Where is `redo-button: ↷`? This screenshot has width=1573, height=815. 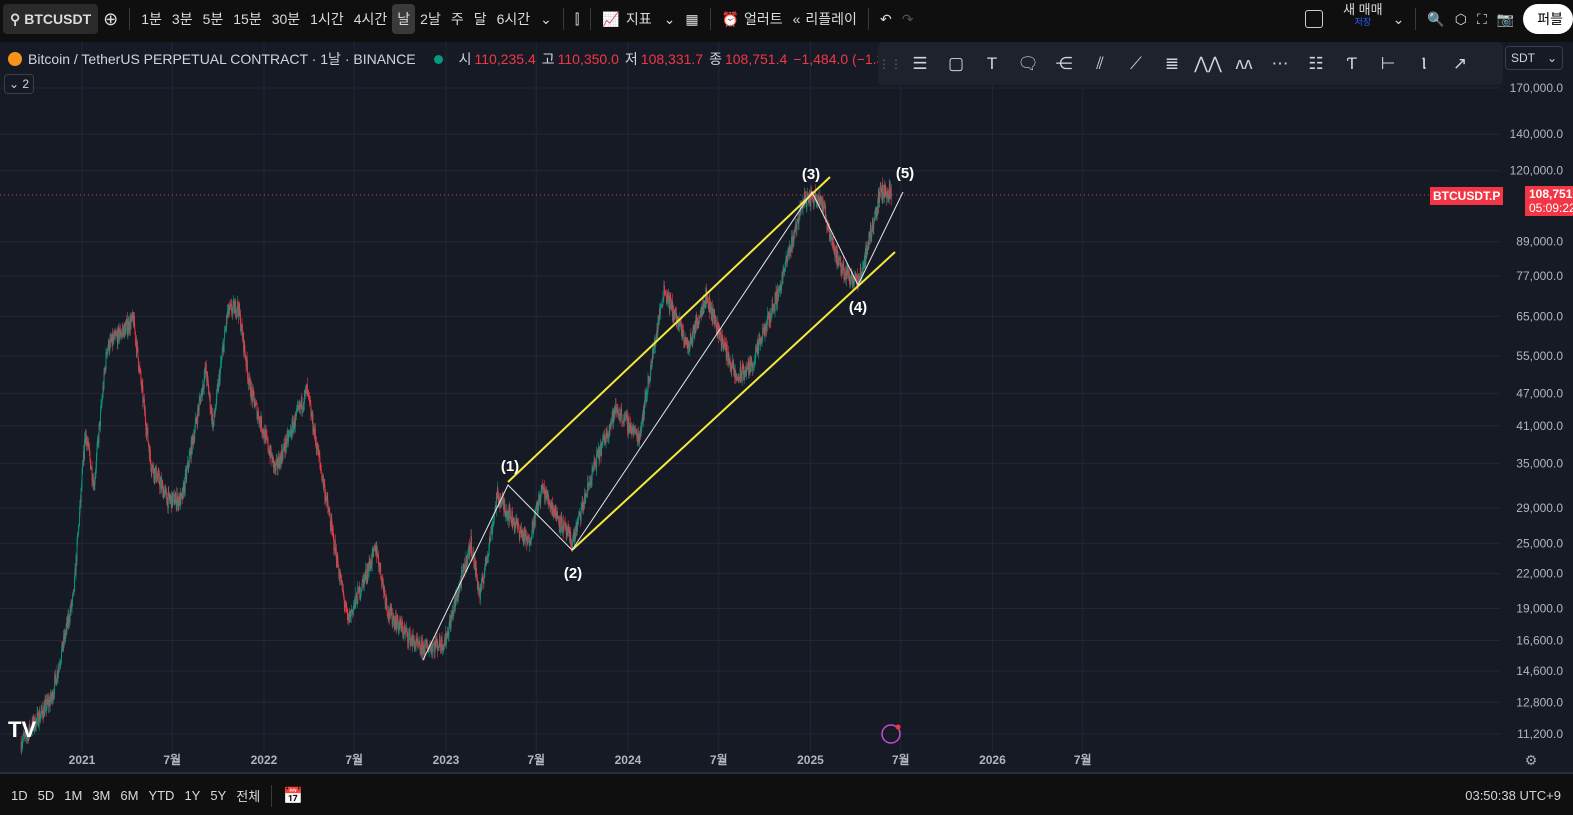
redo-button: ↷ is located at coordinates (908, 19).